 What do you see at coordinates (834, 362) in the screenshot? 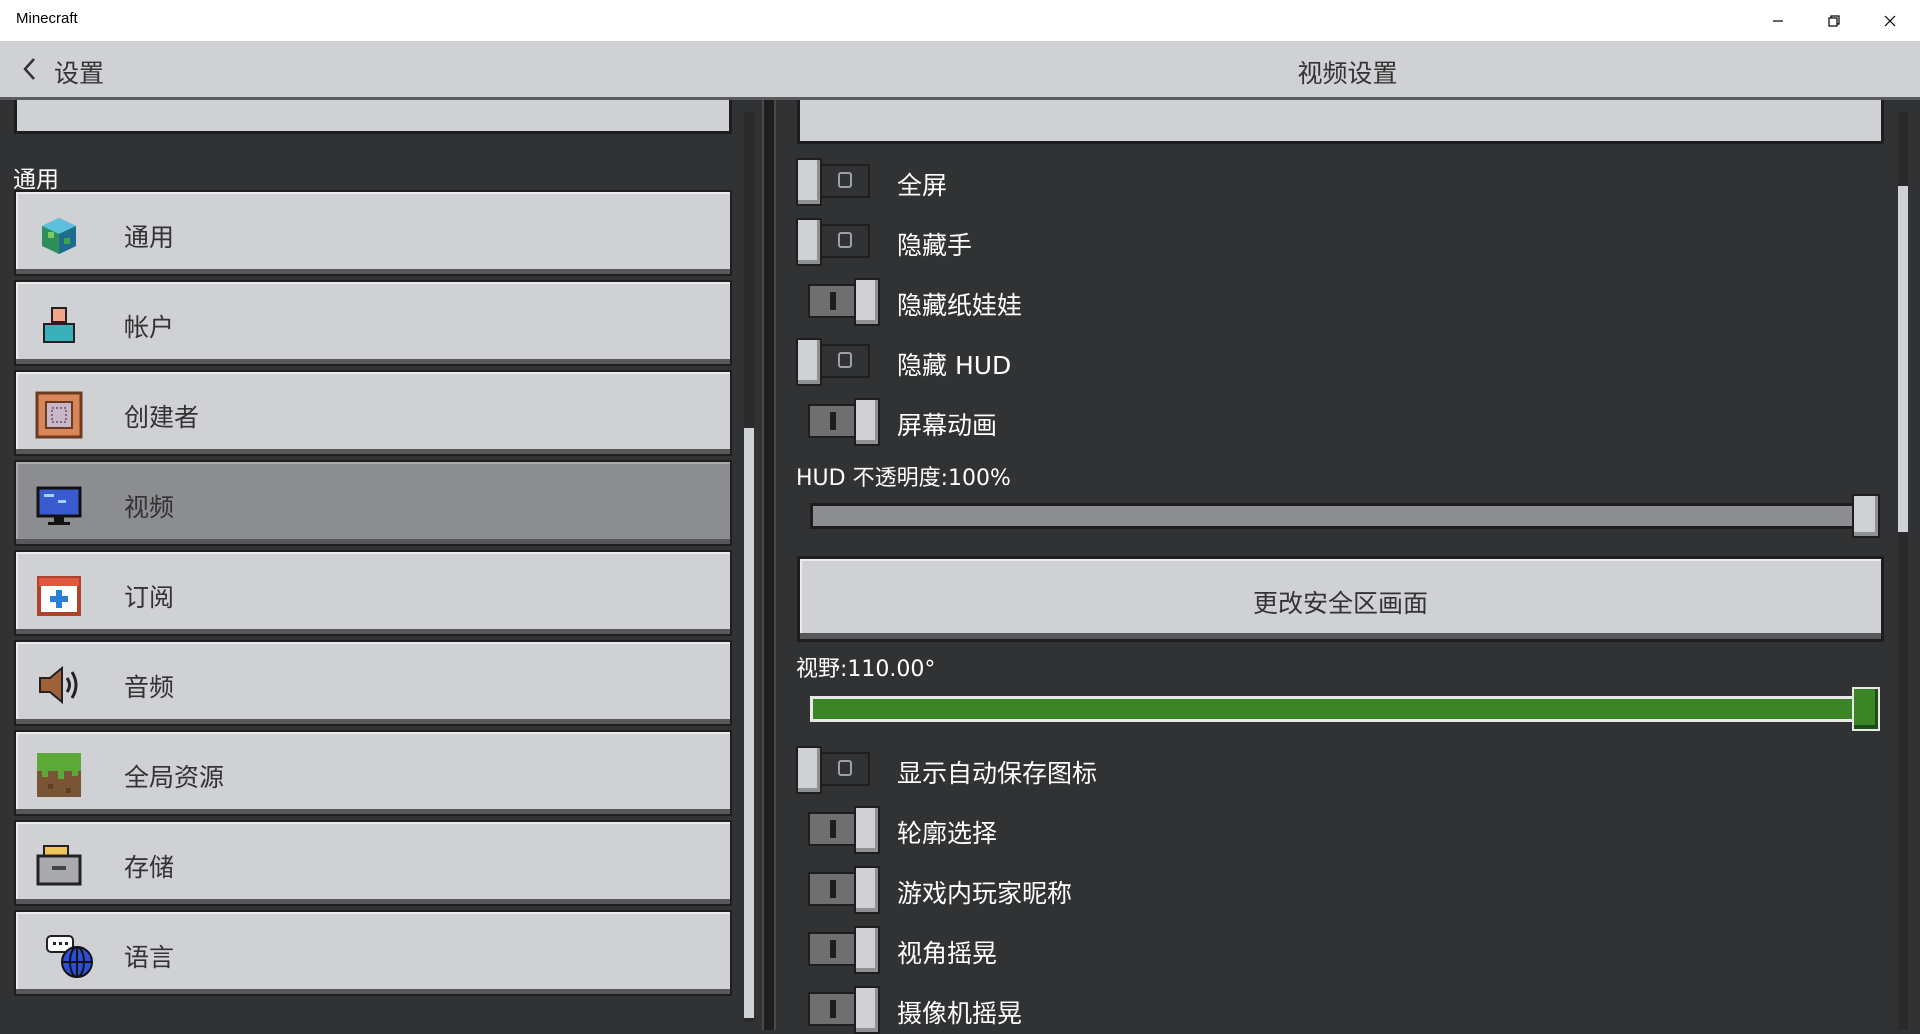
I see `hide-hud-toggle` at bounding box center [834, 362].